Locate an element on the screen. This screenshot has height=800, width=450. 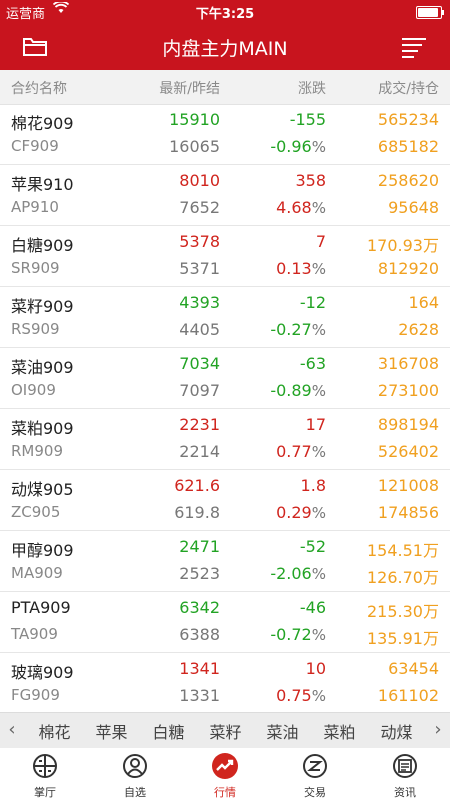
change-percent: 4.68% is located at coordinates (301, 207).